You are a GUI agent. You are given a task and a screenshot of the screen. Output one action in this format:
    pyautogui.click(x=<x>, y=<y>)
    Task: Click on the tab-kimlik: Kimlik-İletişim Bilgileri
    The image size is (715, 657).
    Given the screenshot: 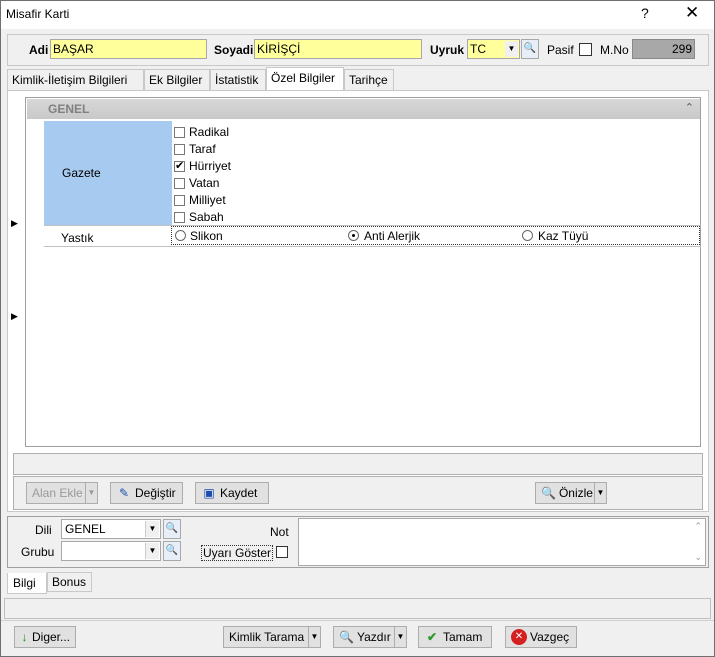 What is the action you would take?
    pyautogui.click(x=75, y=79)
    